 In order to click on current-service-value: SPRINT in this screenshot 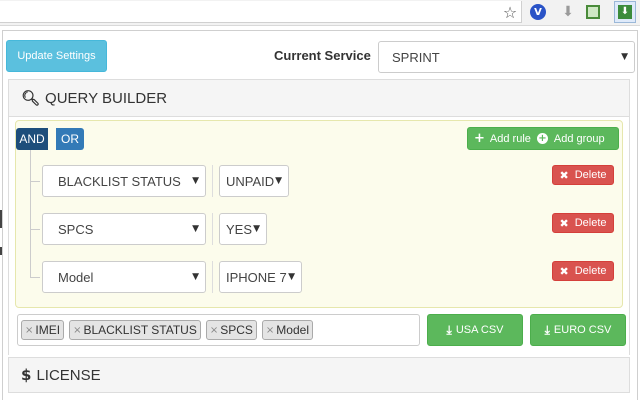, I will do `click(416, 57)`.